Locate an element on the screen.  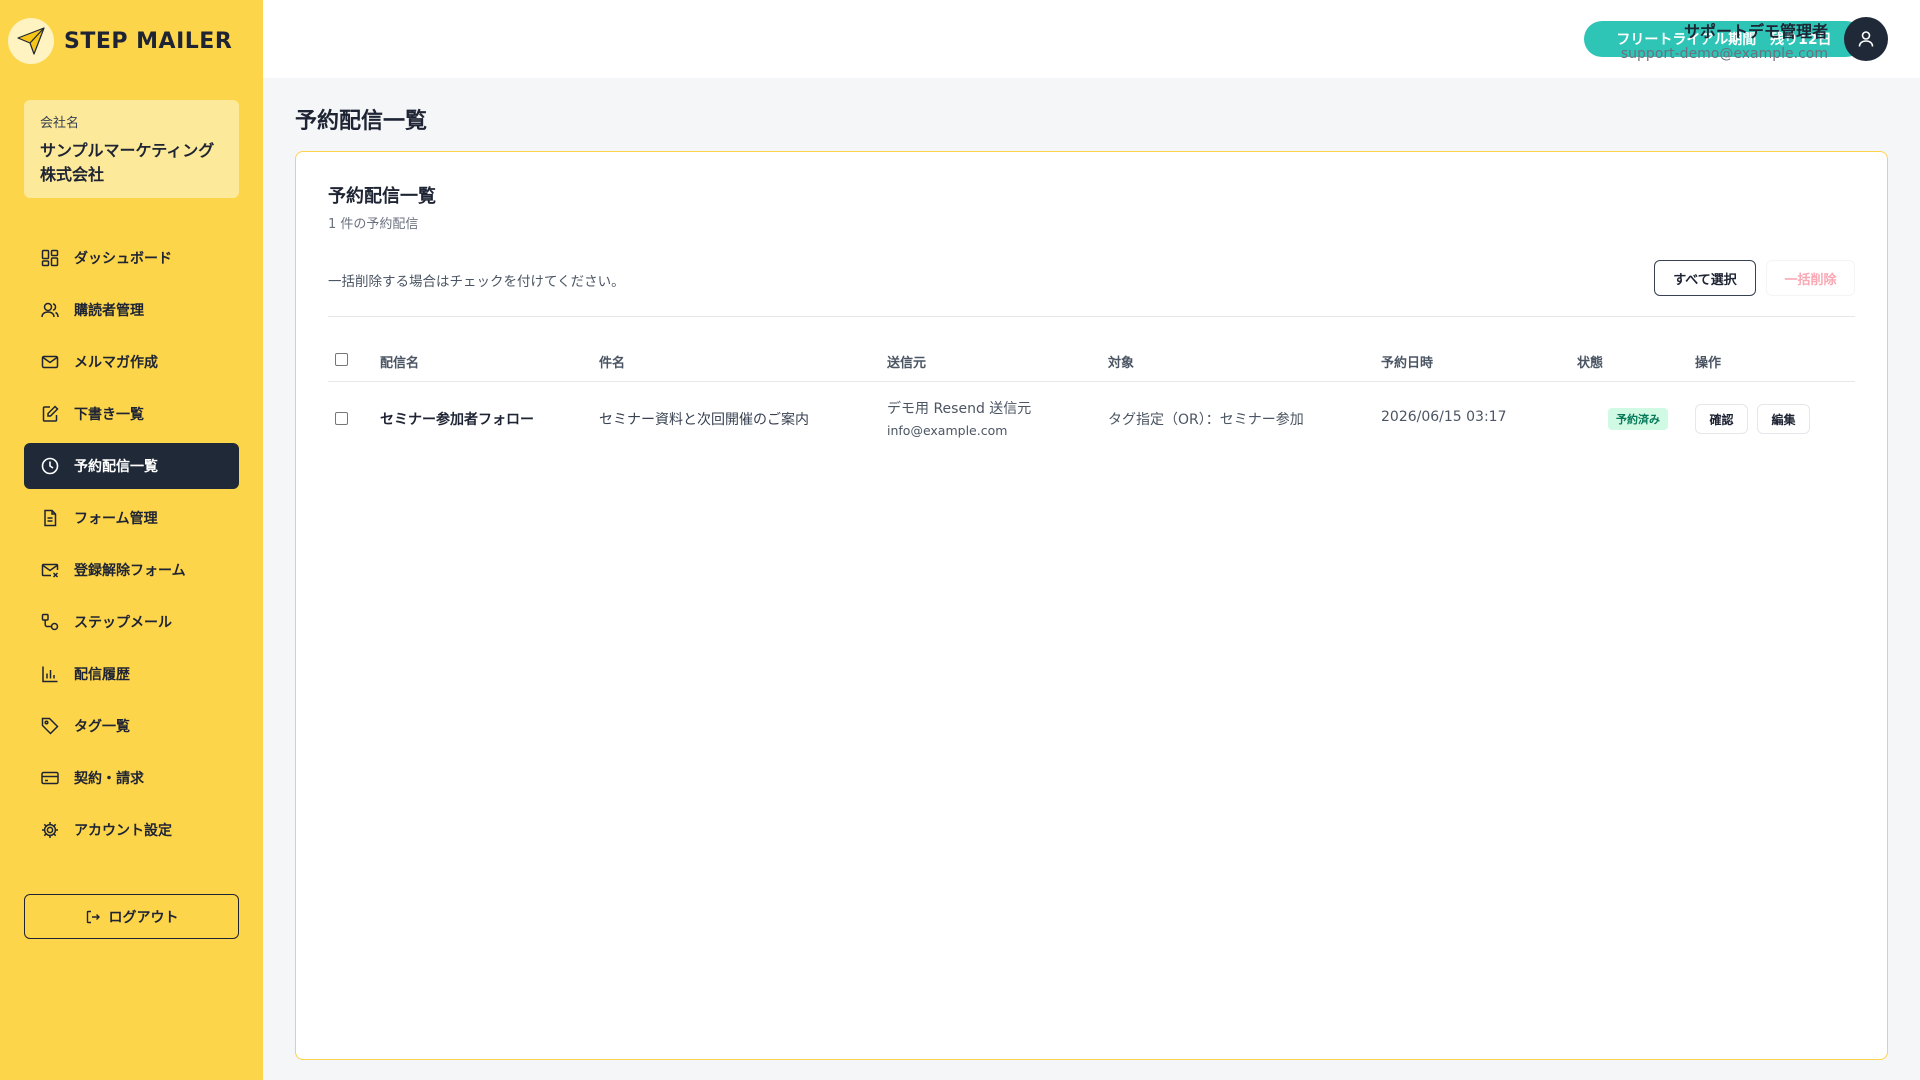
sidebar-item-label: ダッシュボード is located at coordinates (123, 259).